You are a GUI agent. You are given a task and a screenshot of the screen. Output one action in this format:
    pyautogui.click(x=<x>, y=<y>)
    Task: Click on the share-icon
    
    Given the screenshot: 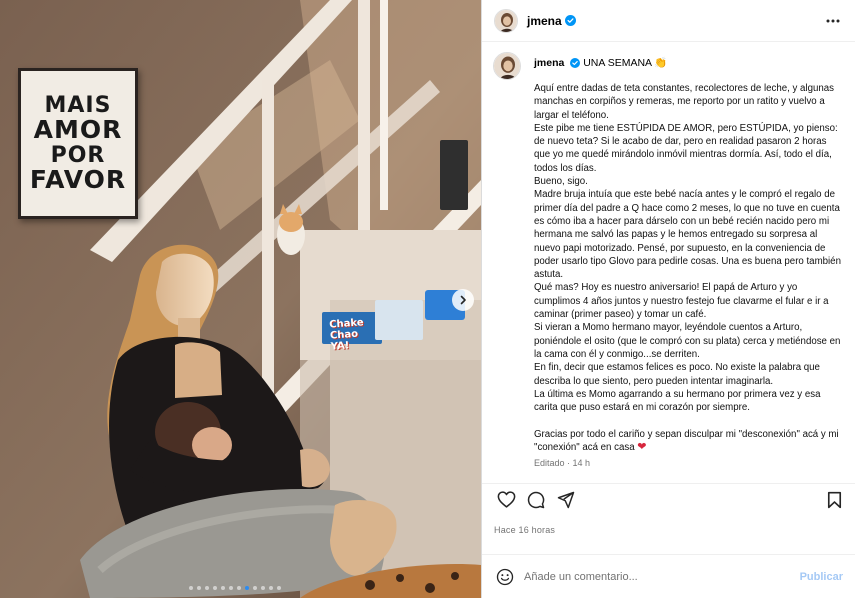 What is the action you would take?
    pyautogui.click(x=566, y=499)
    